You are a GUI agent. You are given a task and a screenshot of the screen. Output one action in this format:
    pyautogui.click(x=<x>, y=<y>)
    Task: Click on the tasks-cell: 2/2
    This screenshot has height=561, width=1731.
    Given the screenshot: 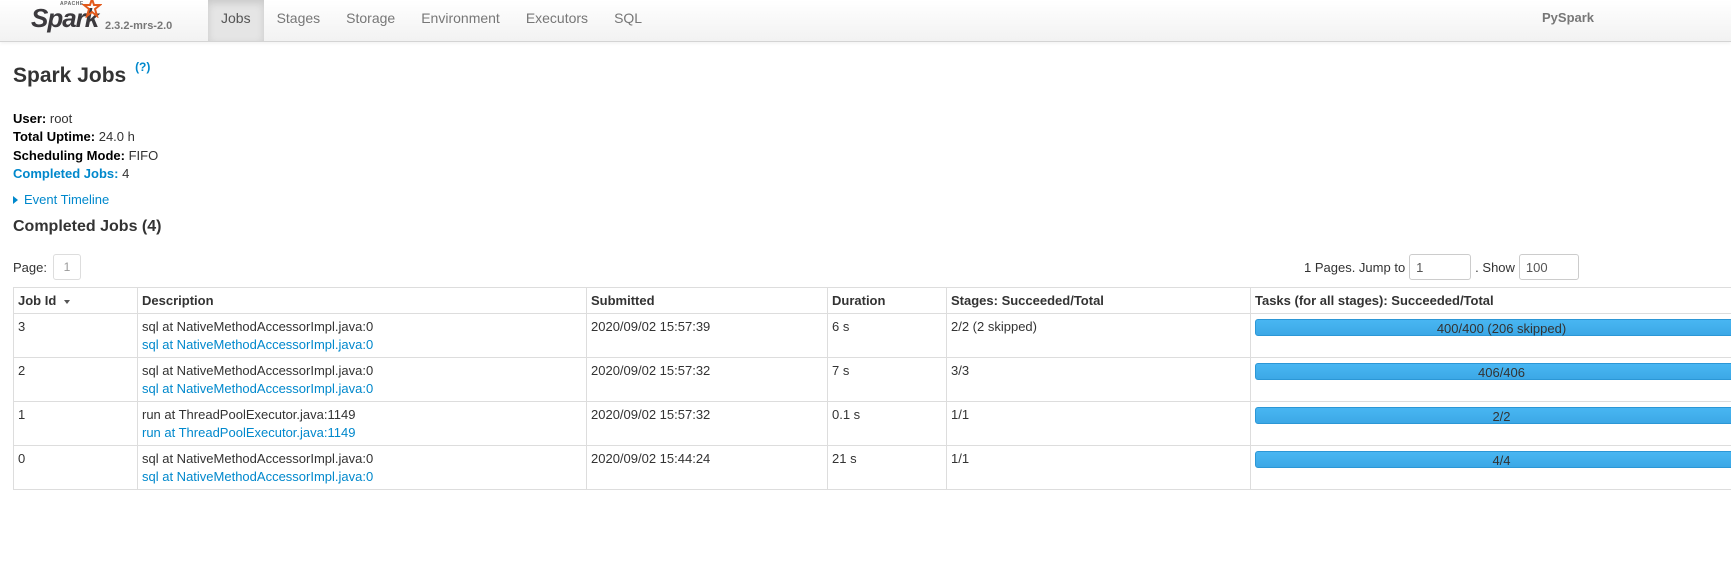 What is the action you would take?
    pyautogui.click(x=1490, y=423)
    